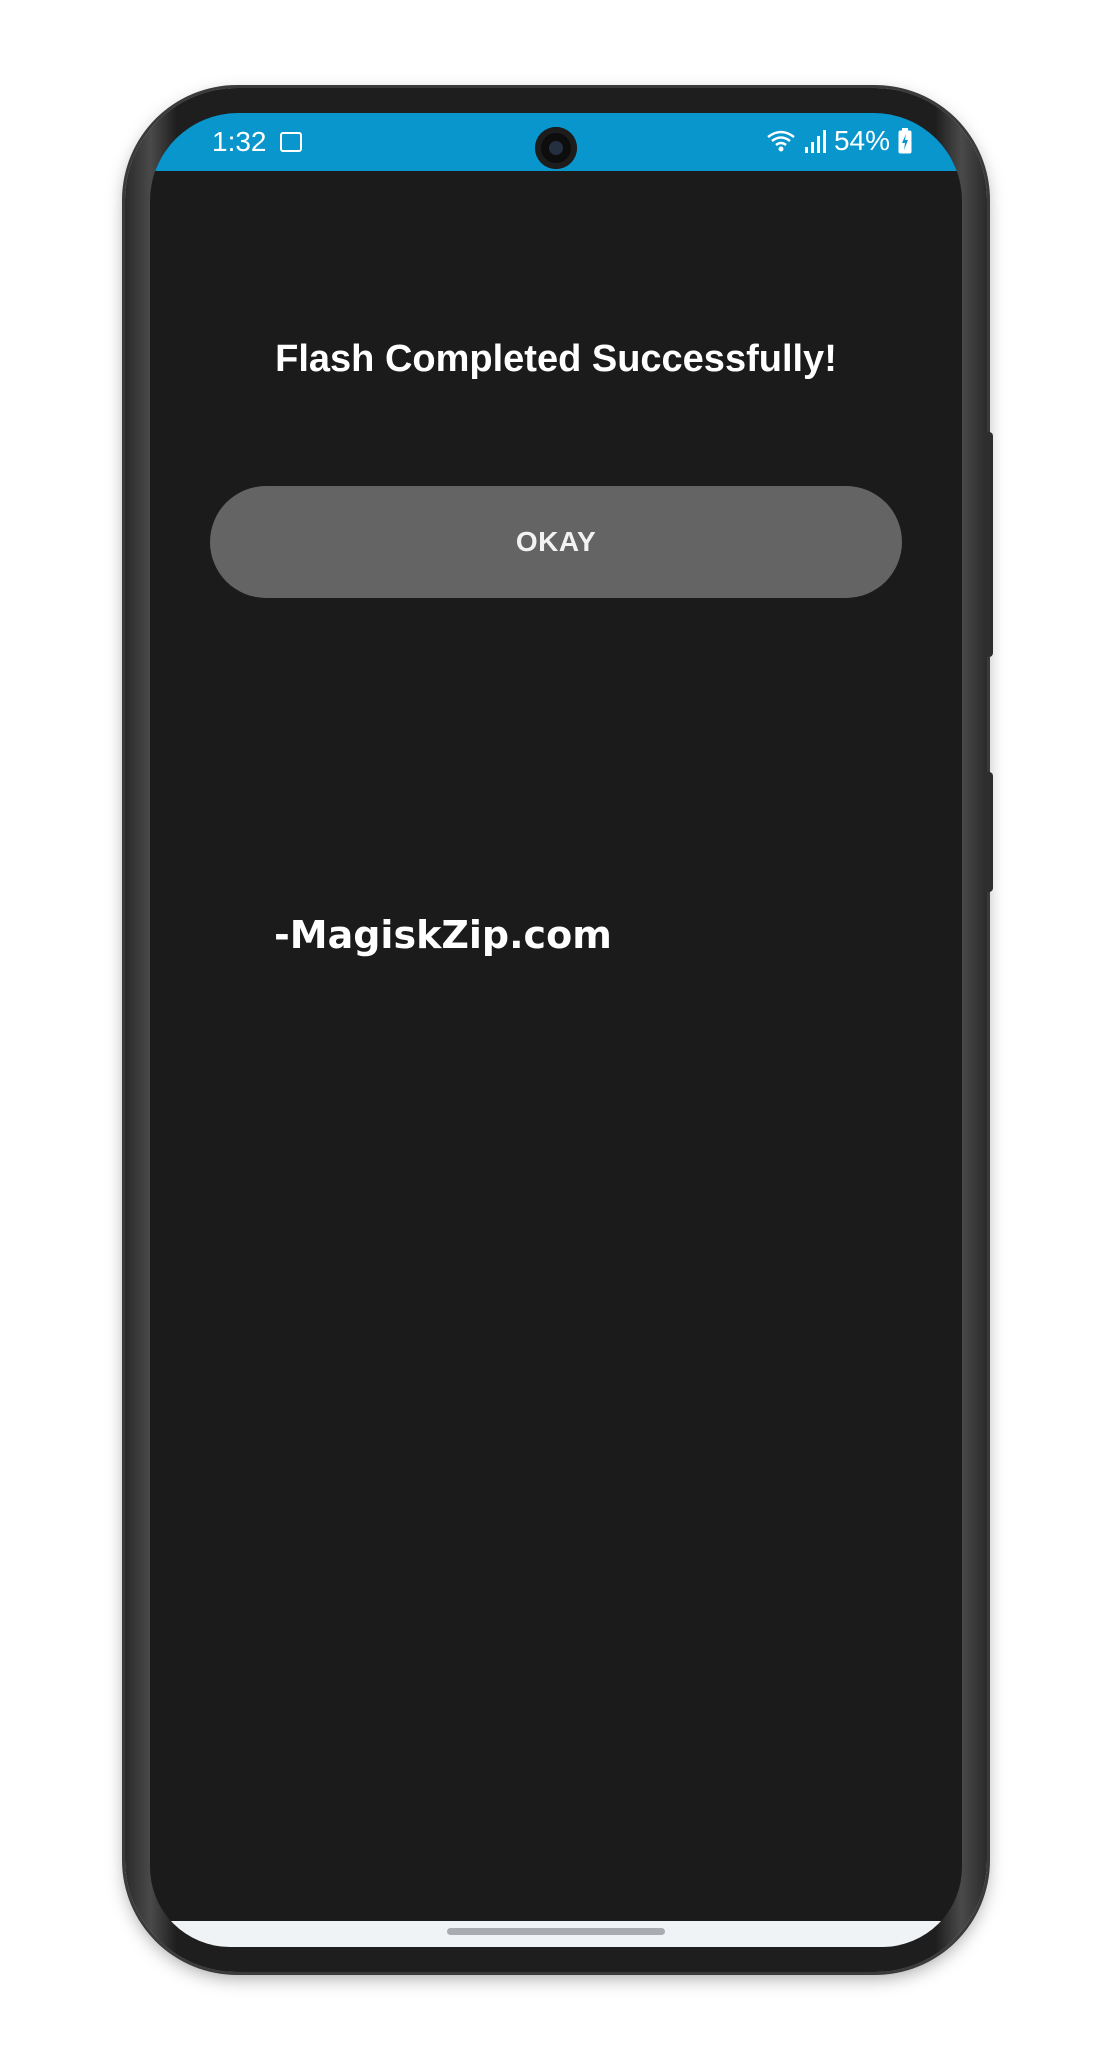 This screenshot has width=1111, height=2048. What do you see at coordinates (989, 832) in the screenshot?
I see `volume-button` at bounding box center [989, 832].